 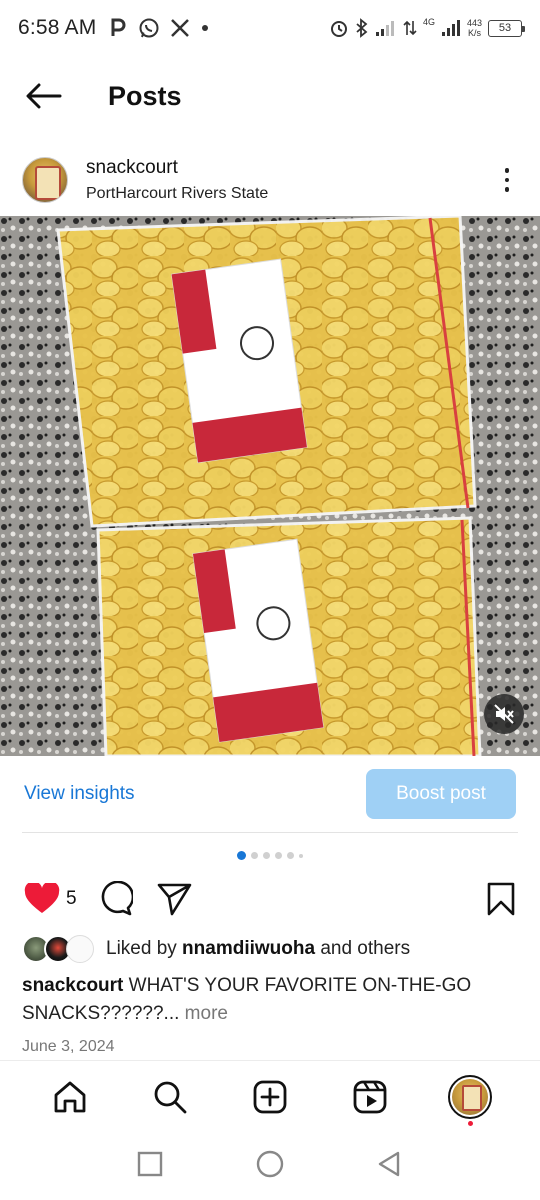 I want to click on post-username: snackcourt, so click(x=177, y=168).